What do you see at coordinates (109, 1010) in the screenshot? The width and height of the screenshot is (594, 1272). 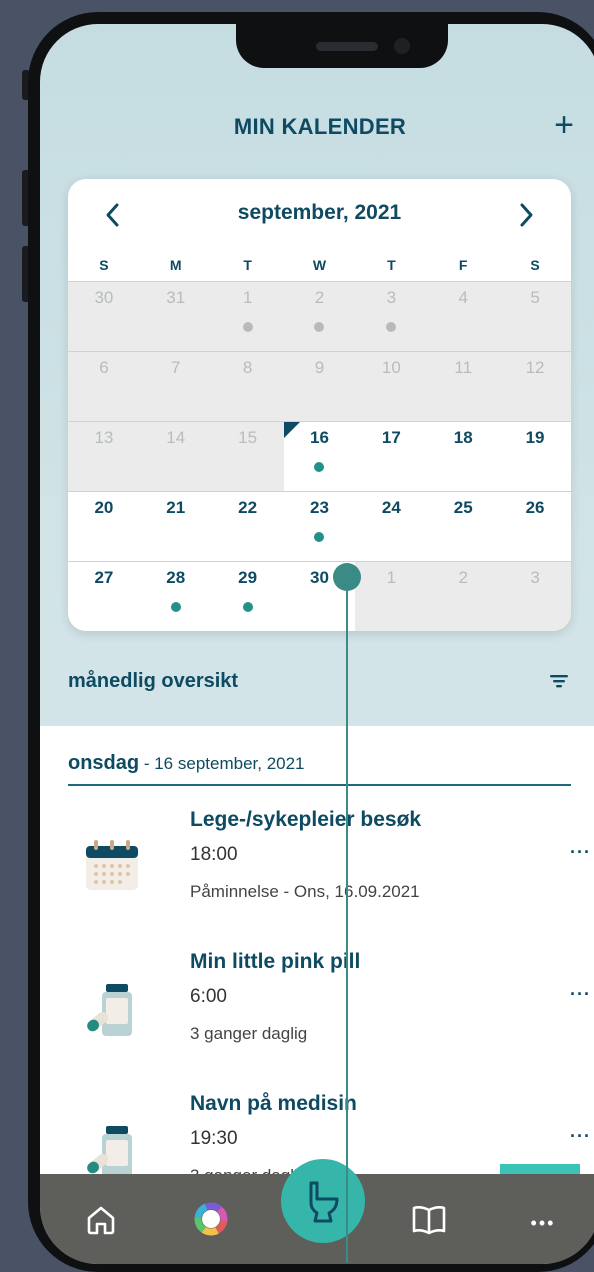 I see `pill-bottle-icon` at bounding box center [109, 1010].